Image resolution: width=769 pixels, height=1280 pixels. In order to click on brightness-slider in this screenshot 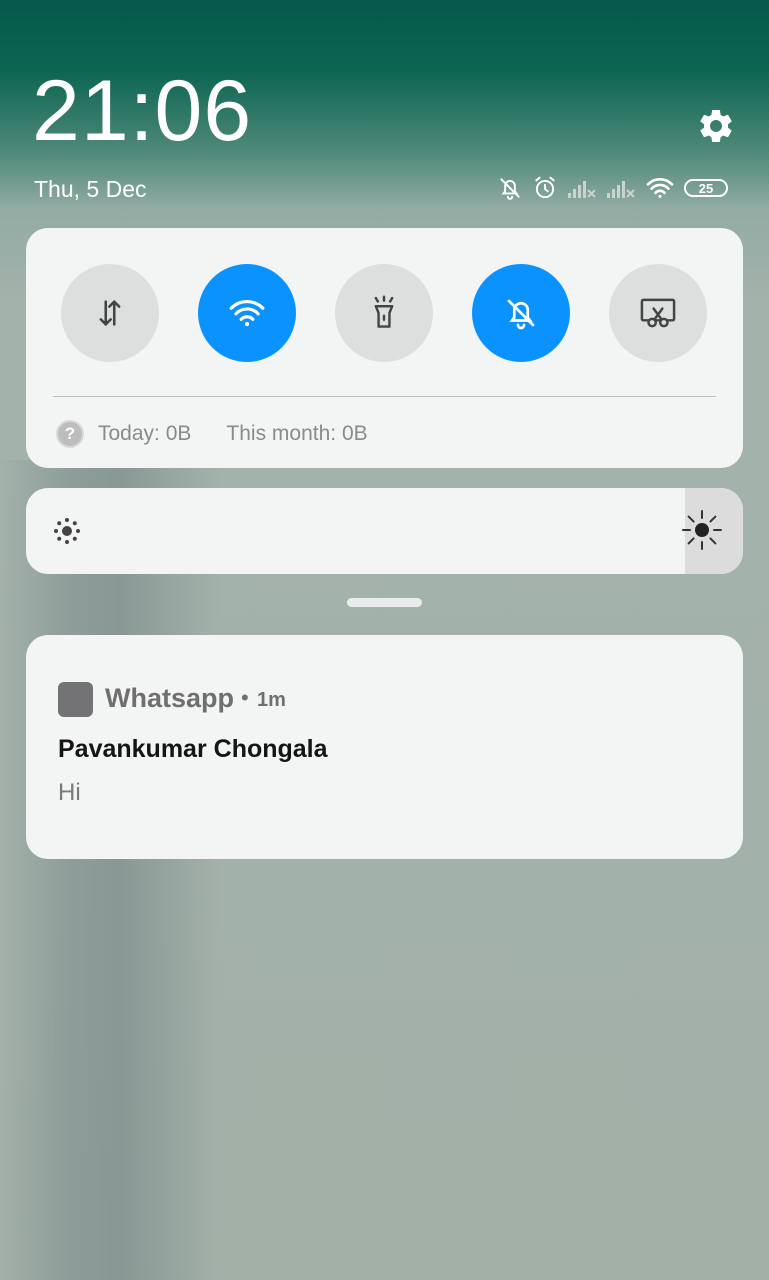, I will do `click(384, 531)`.